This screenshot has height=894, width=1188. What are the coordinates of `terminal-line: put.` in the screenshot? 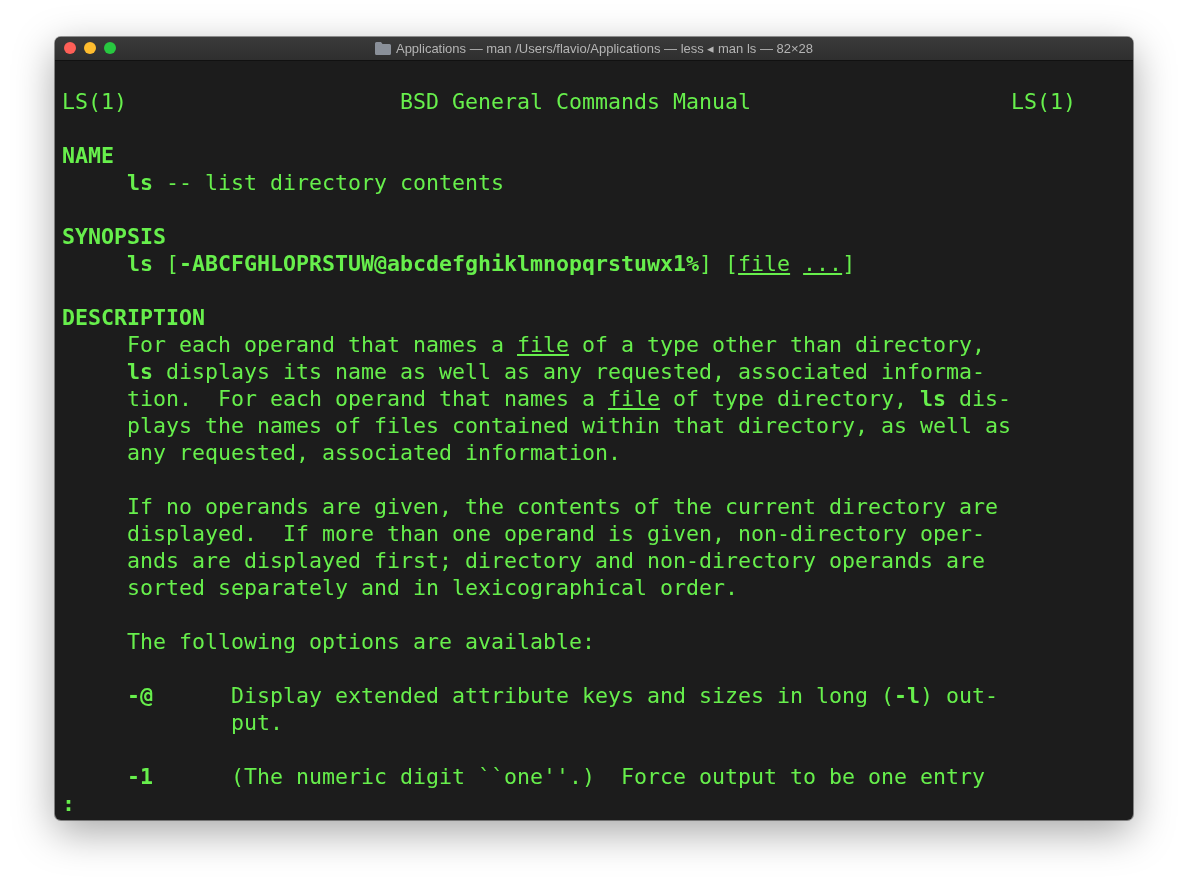 It's located at (257, 722).